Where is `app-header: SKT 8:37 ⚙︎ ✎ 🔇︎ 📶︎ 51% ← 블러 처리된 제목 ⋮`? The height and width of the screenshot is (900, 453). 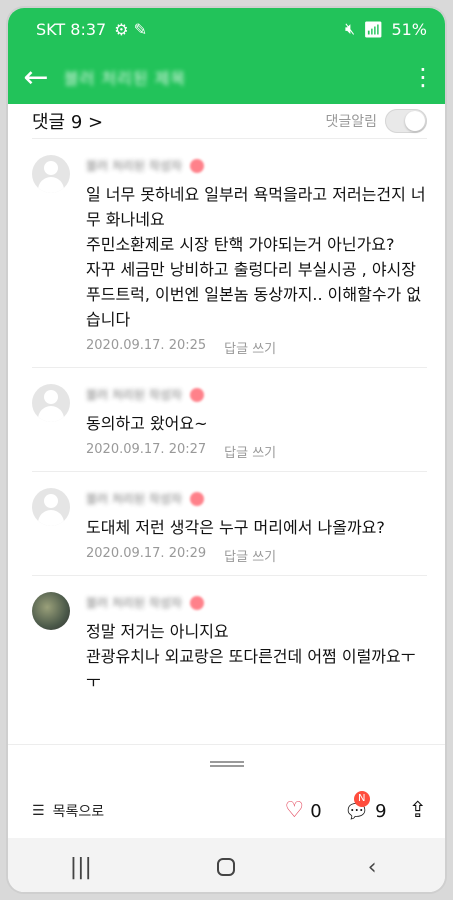
app-header: SKT 8:37 ⚙︎ ✎ 🔇︎ 📶︎ 51% ← 블러 처리된 제목 ⋮ is located at coordinates (226, 56).